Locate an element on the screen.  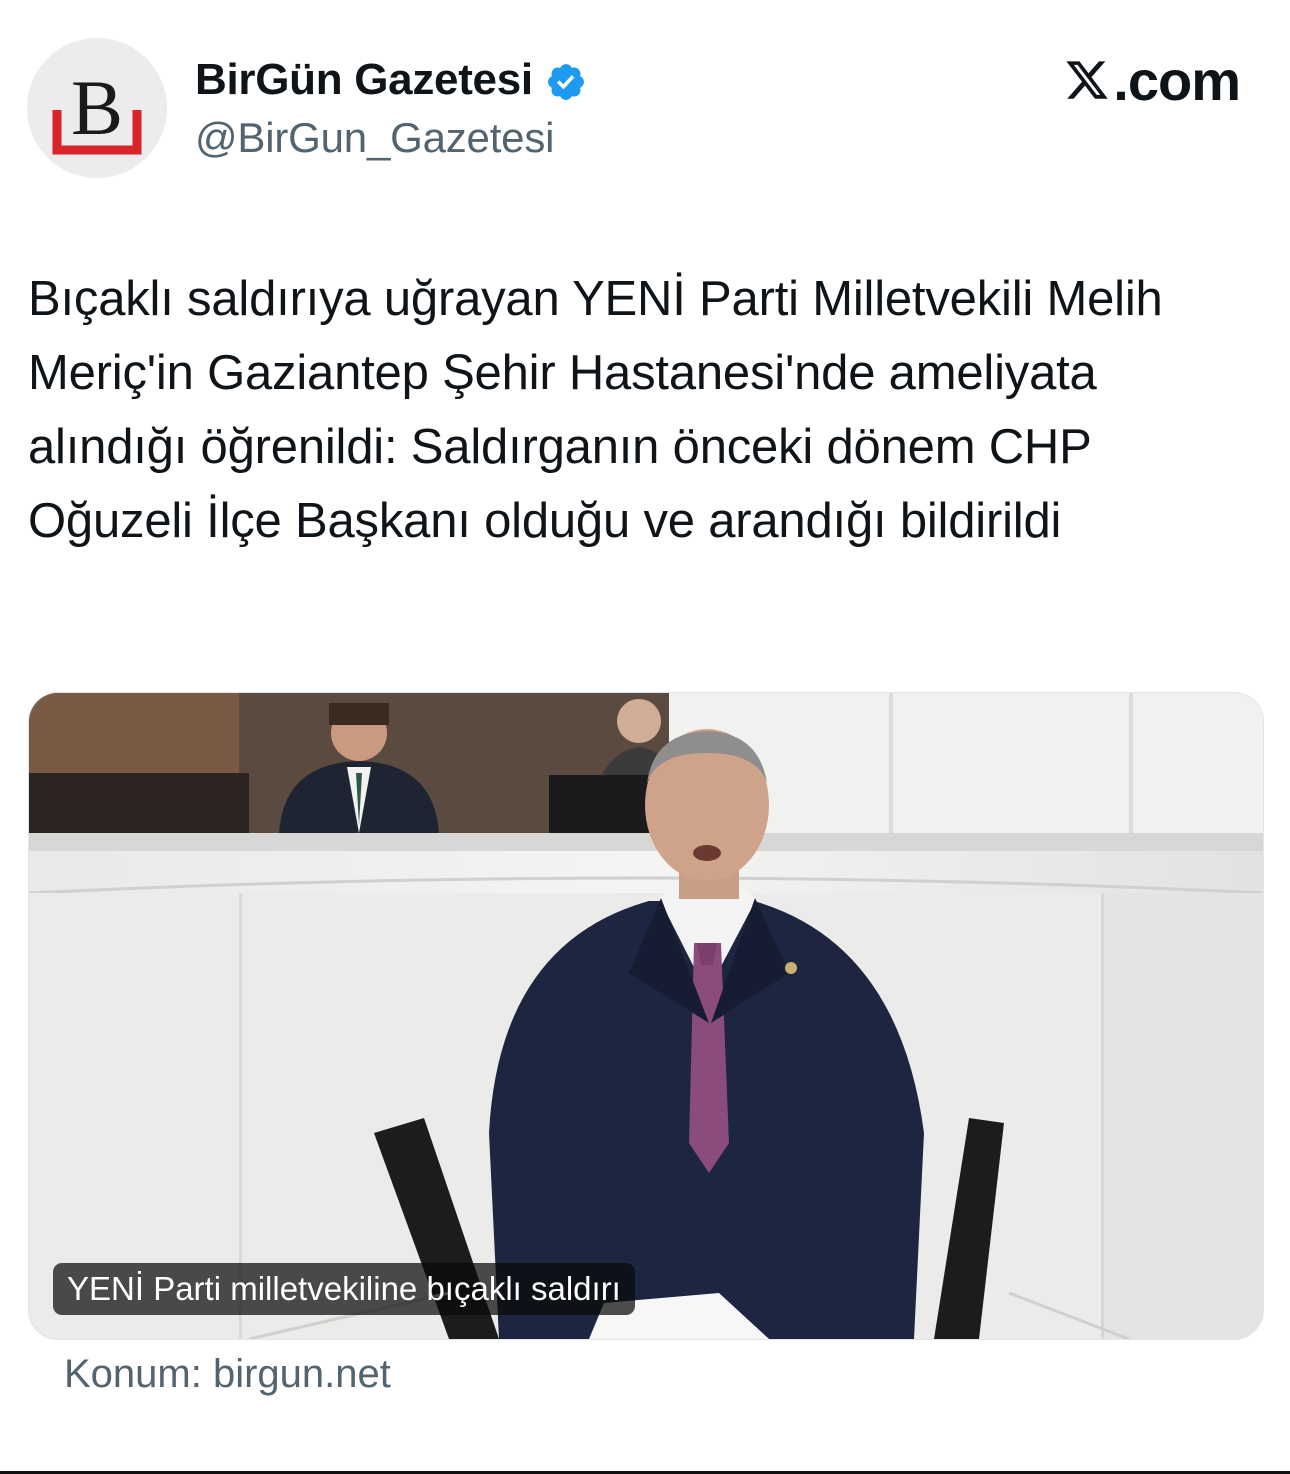
avatar-letter: B is located at coordinates (97, 107).